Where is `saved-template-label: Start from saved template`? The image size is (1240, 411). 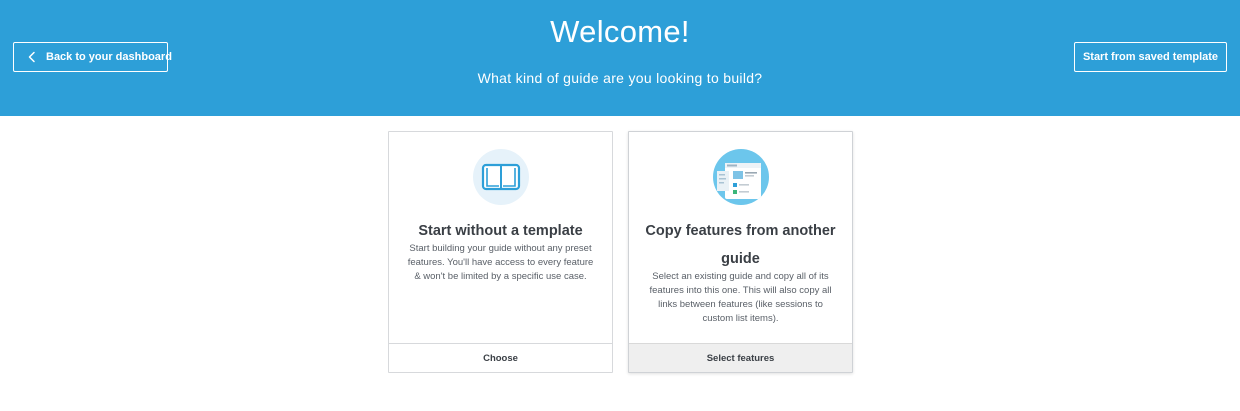
saved-template-label: Start from saved template is located at coordinates (1150, 57).